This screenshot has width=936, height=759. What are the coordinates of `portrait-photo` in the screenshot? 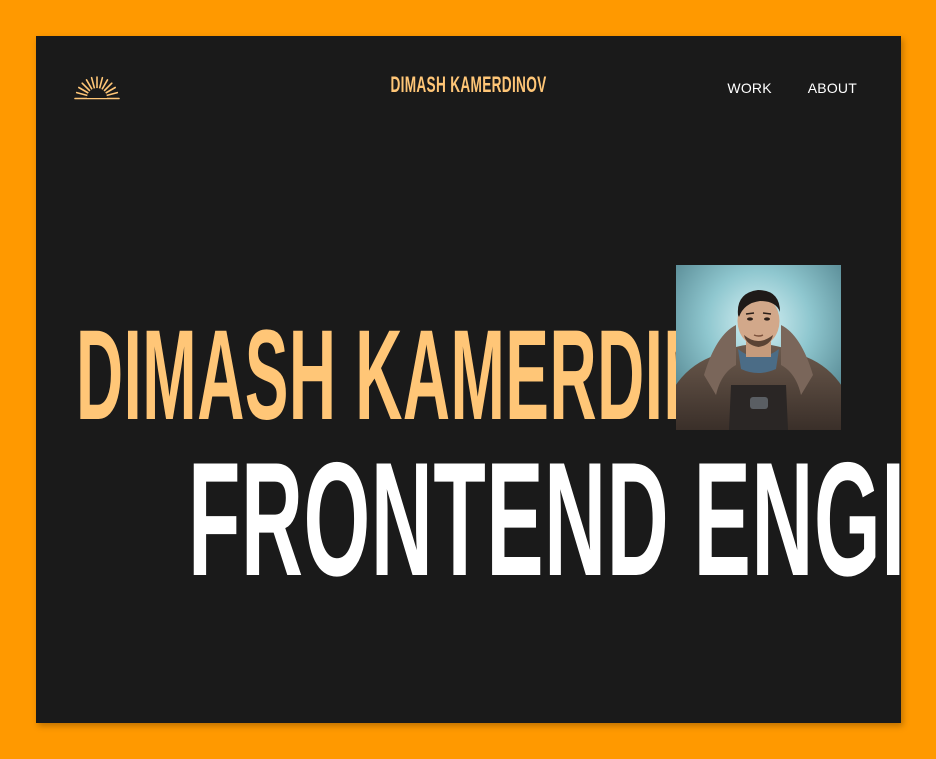 It's located at (758, 347).